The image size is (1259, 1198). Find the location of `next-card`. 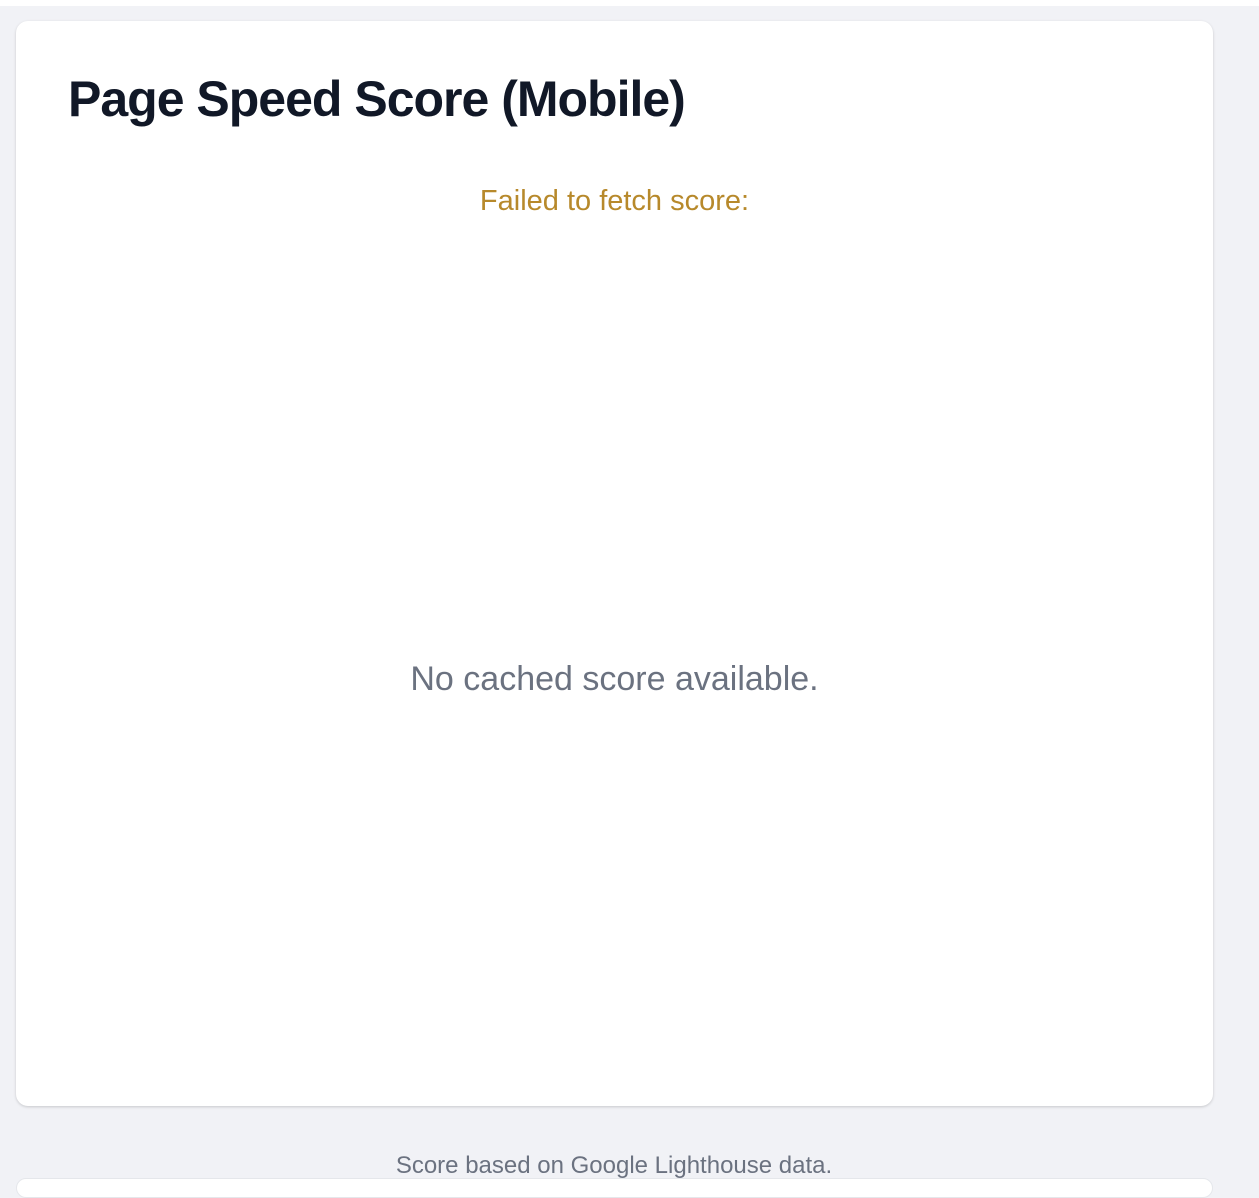

next-card is located at coordinates (614, 1188).